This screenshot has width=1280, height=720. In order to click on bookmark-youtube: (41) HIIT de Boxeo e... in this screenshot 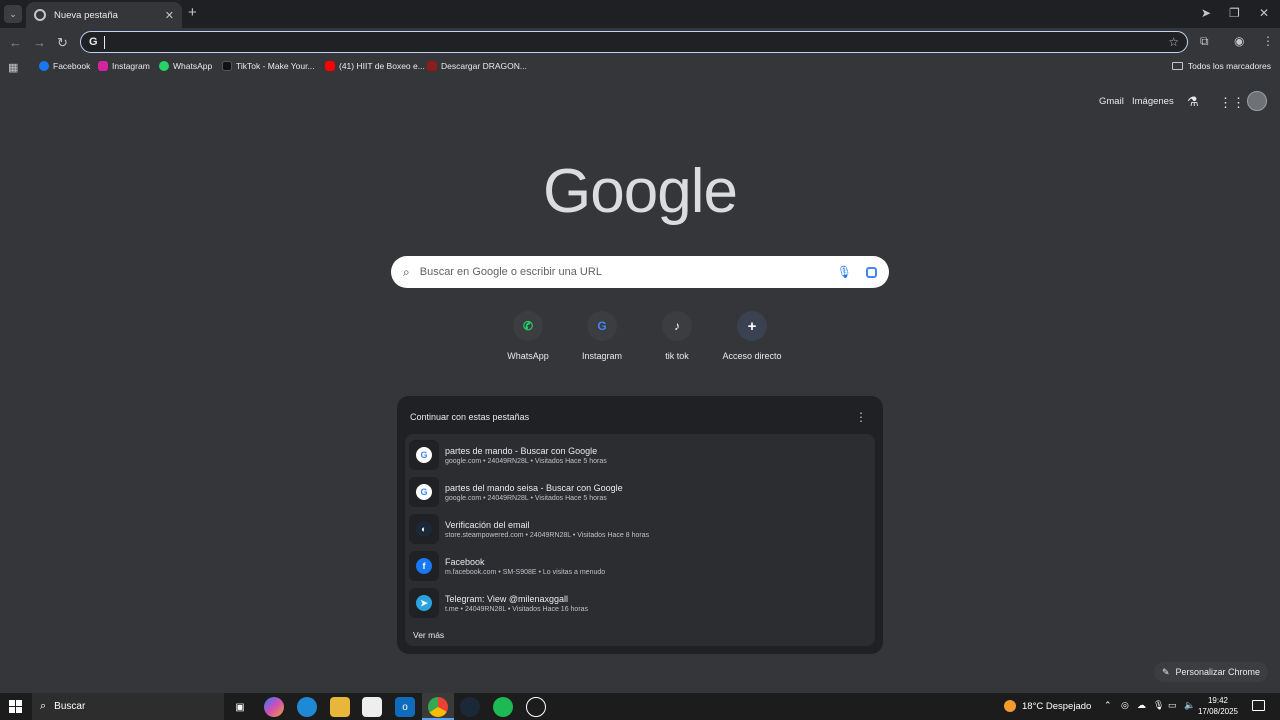, I will do `click(375, 66)`.